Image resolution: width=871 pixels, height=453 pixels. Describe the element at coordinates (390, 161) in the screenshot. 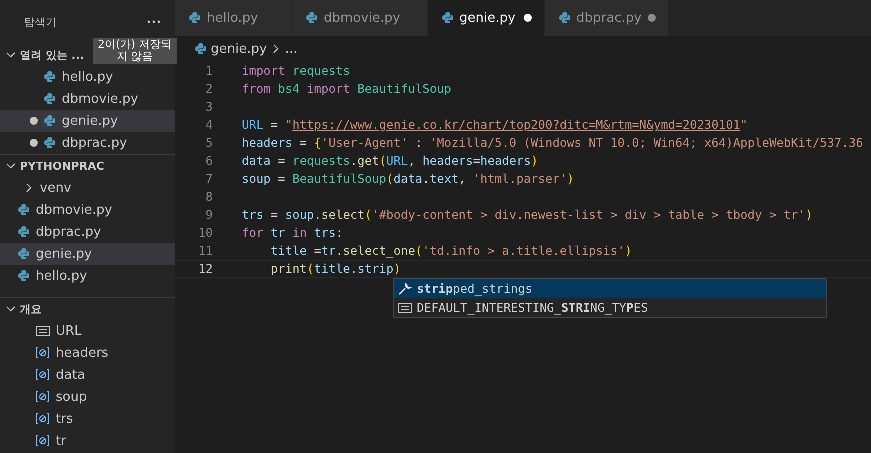

I see `code-line: data = requests.get(URL, headers=headers)` at that location.